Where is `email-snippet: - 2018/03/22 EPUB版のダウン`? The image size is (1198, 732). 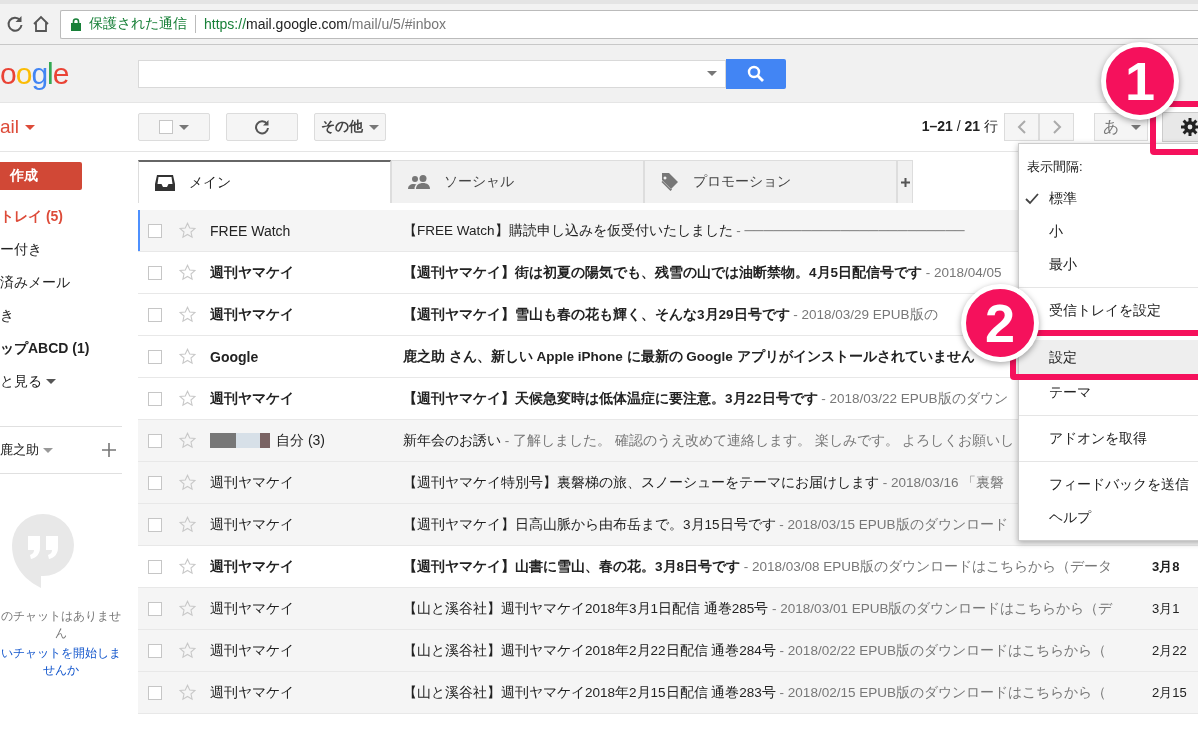 email-snippet: - 2018/03/22 EPUB版のダウン is located at coordinates (914, 398).